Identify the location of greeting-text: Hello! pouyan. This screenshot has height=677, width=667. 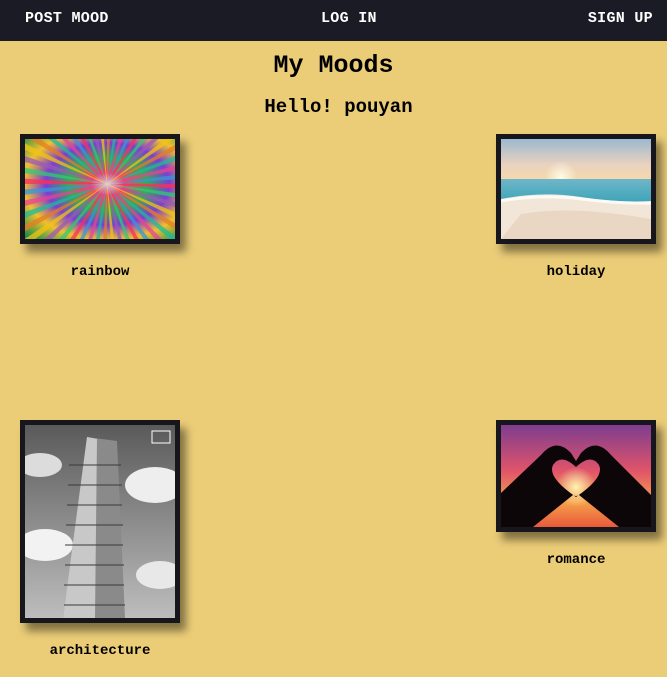
(338, 107).